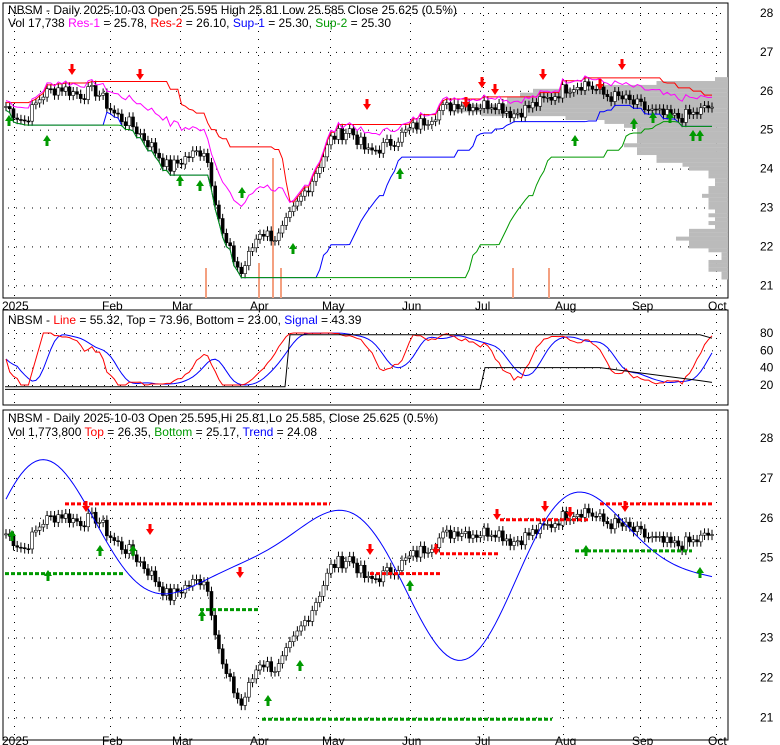 The image size is (780, 745). What do you see at coordinates (290, 23) in the screenshot?
I see `sup1-value: = 25.30,` at bounding box center [290, 23].